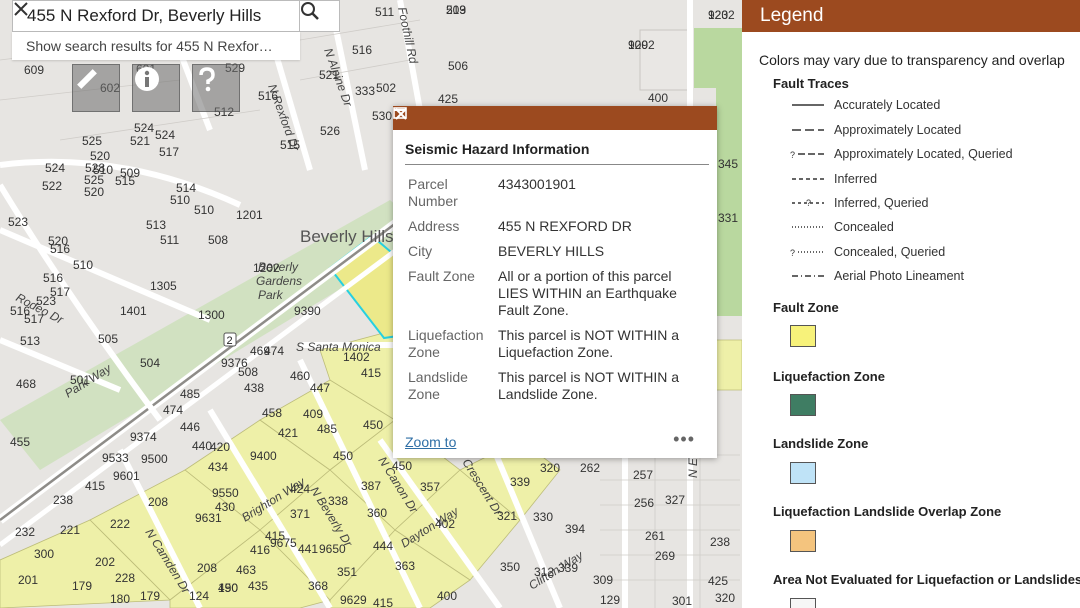  I want to click on parcel-number-label: 400, so click(447, 596).